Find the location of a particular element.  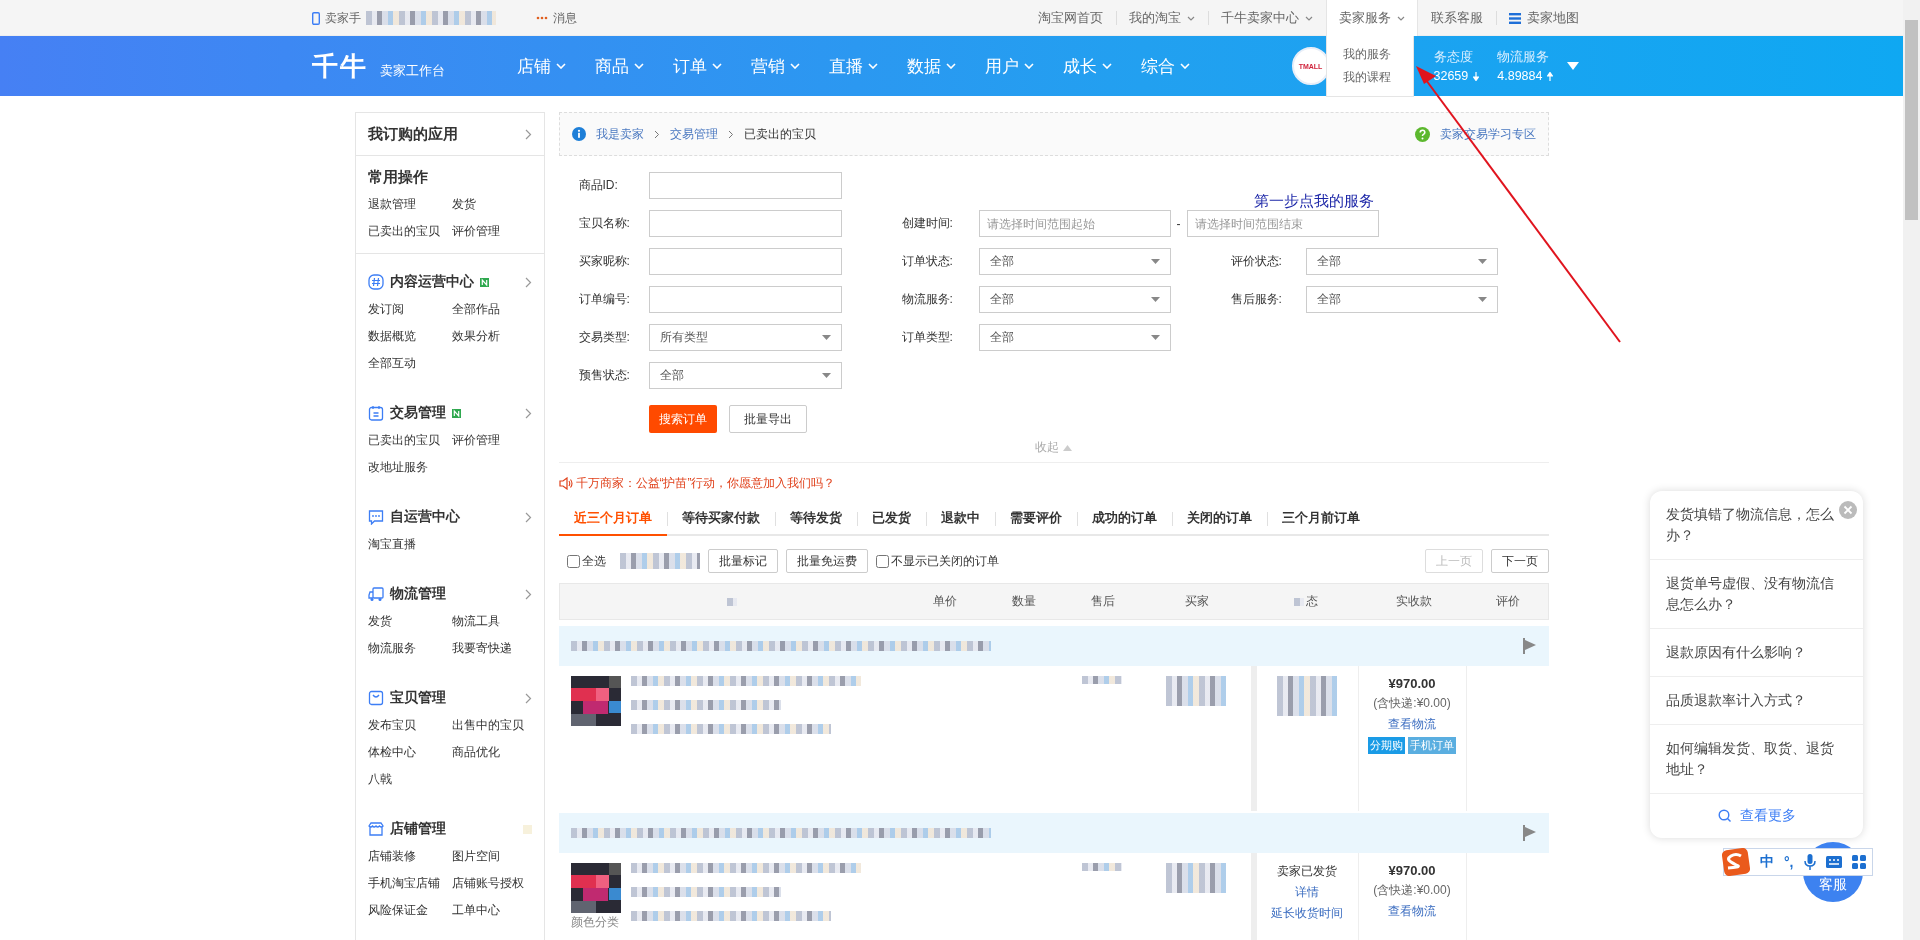

sidebar-link: 发订阅 is located at coordinates (409, 309).